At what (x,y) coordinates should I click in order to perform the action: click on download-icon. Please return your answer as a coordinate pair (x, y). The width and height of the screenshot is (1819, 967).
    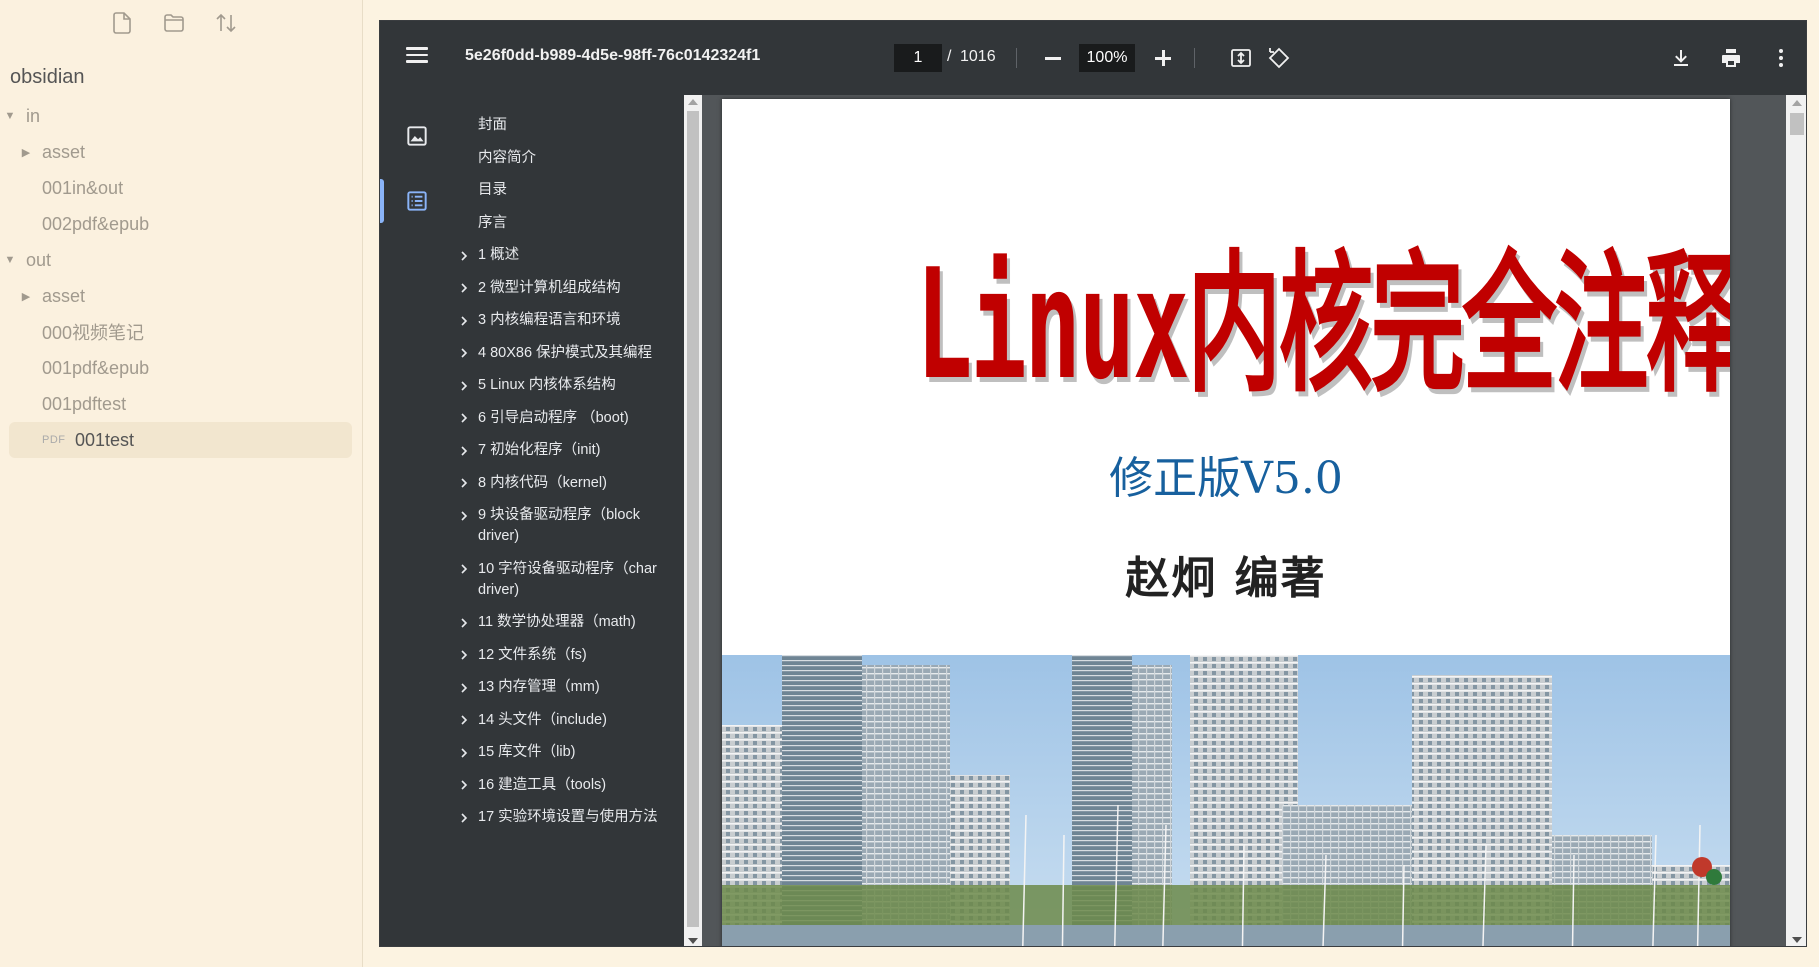
    Looking at the image, I should click on (1681, 58).